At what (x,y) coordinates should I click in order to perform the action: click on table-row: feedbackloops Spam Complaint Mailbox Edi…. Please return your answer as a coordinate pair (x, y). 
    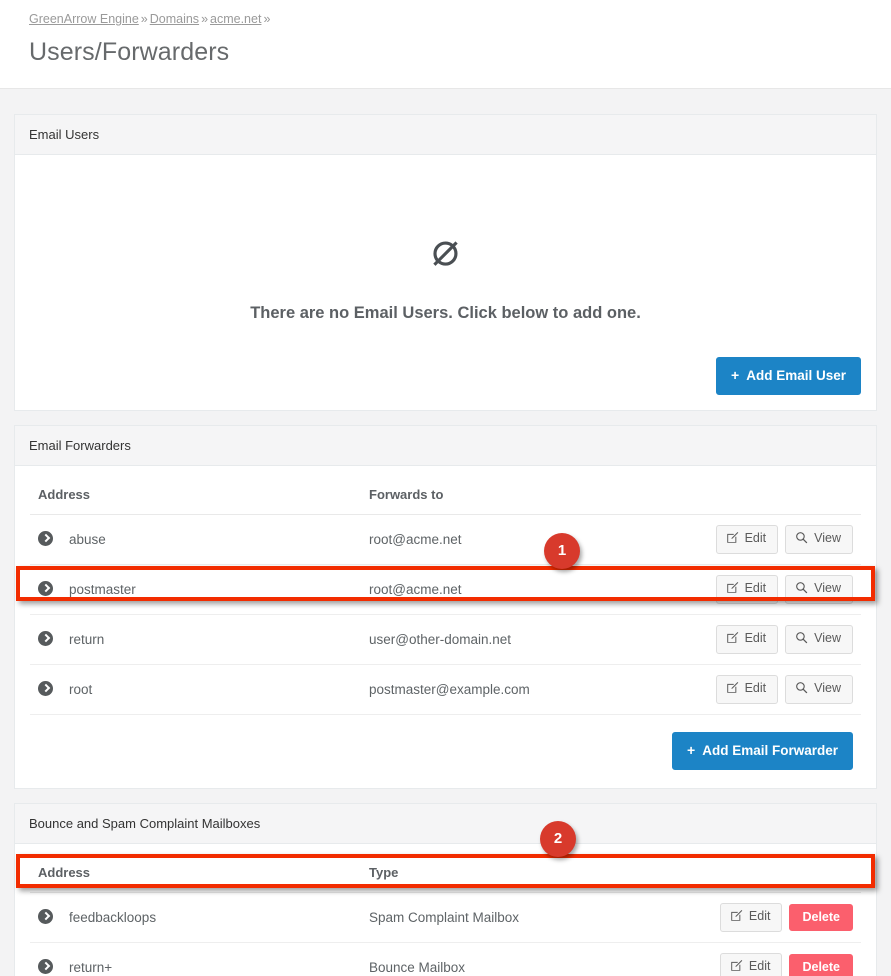
    Looking at the image, I should click on (445, 917).